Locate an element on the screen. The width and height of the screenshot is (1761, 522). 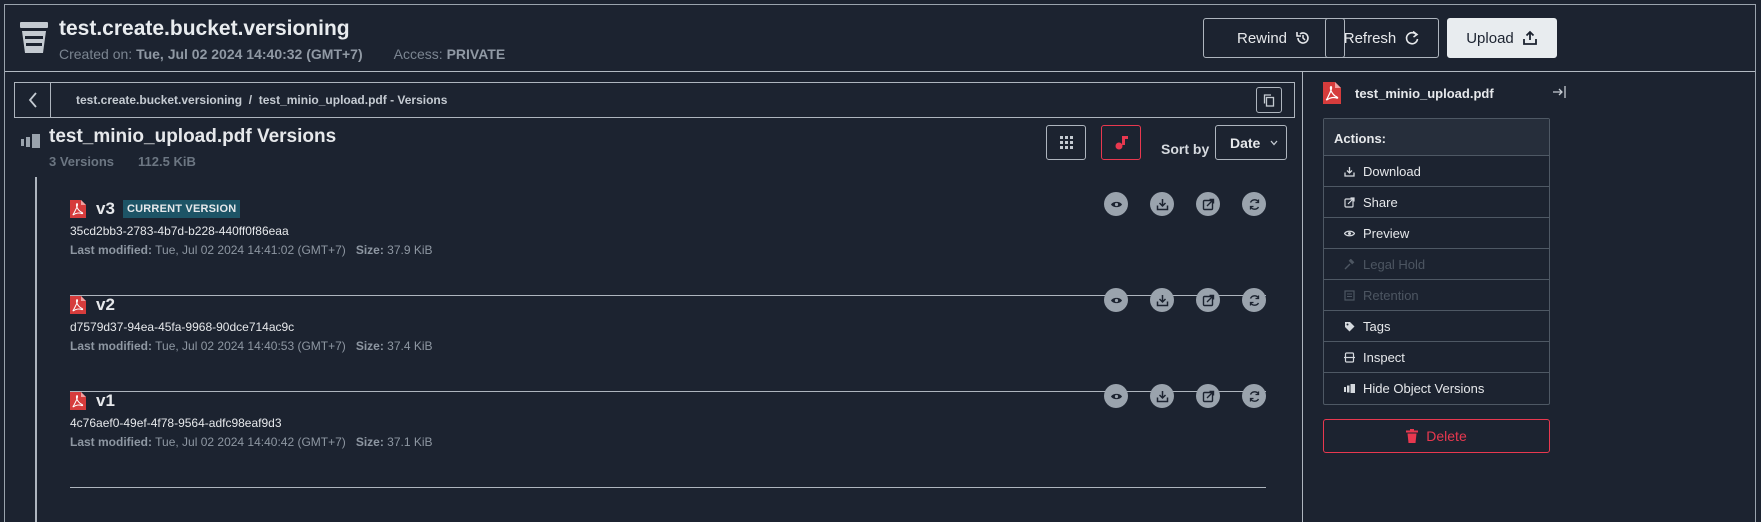
back-button is located at coordinates (33, 100).